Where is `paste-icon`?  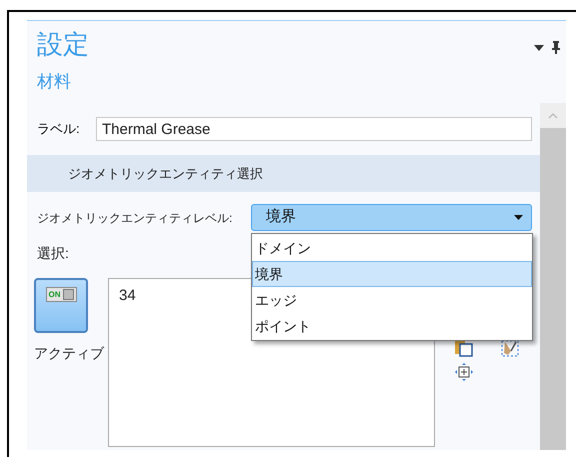
paste-icon is located at coordinates (464, 348).